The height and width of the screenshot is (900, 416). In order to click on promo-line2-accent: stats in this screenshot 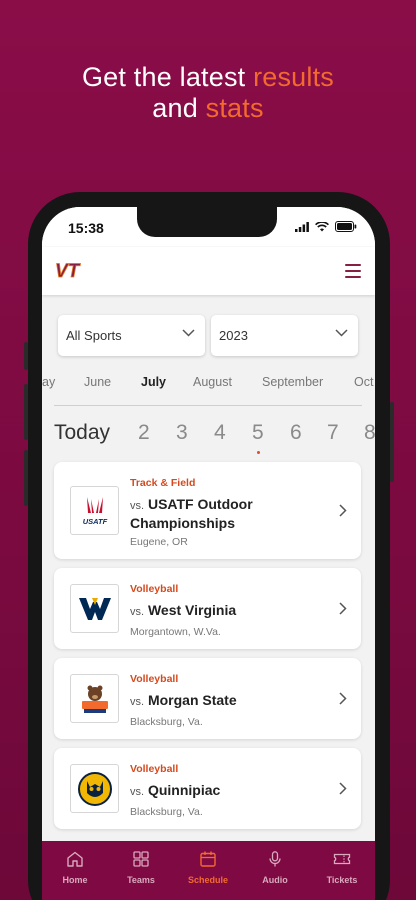, I will do `click(234, 108)`.